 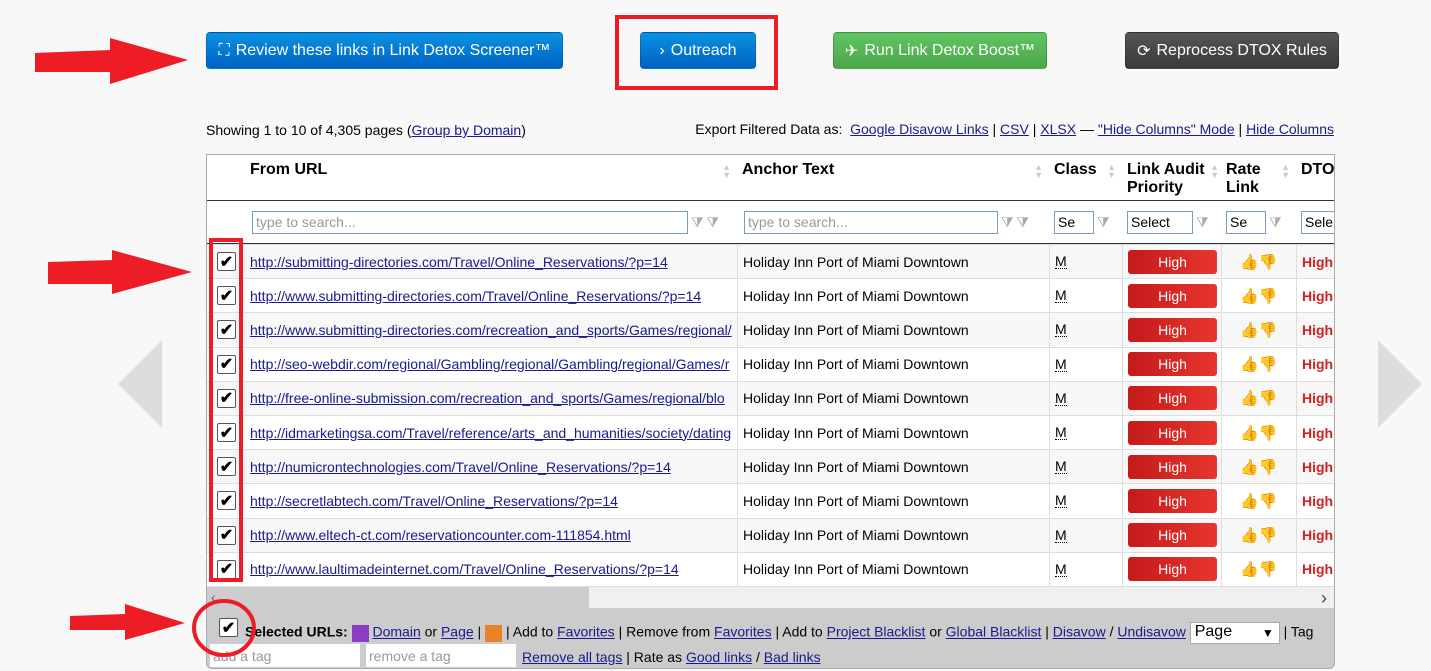 What do you see at coordinates (1166, 129) in the screenshot?
I see `hide-columns-mode-link: "Hide Columns" Mode` at bounding box center [1166, 129].